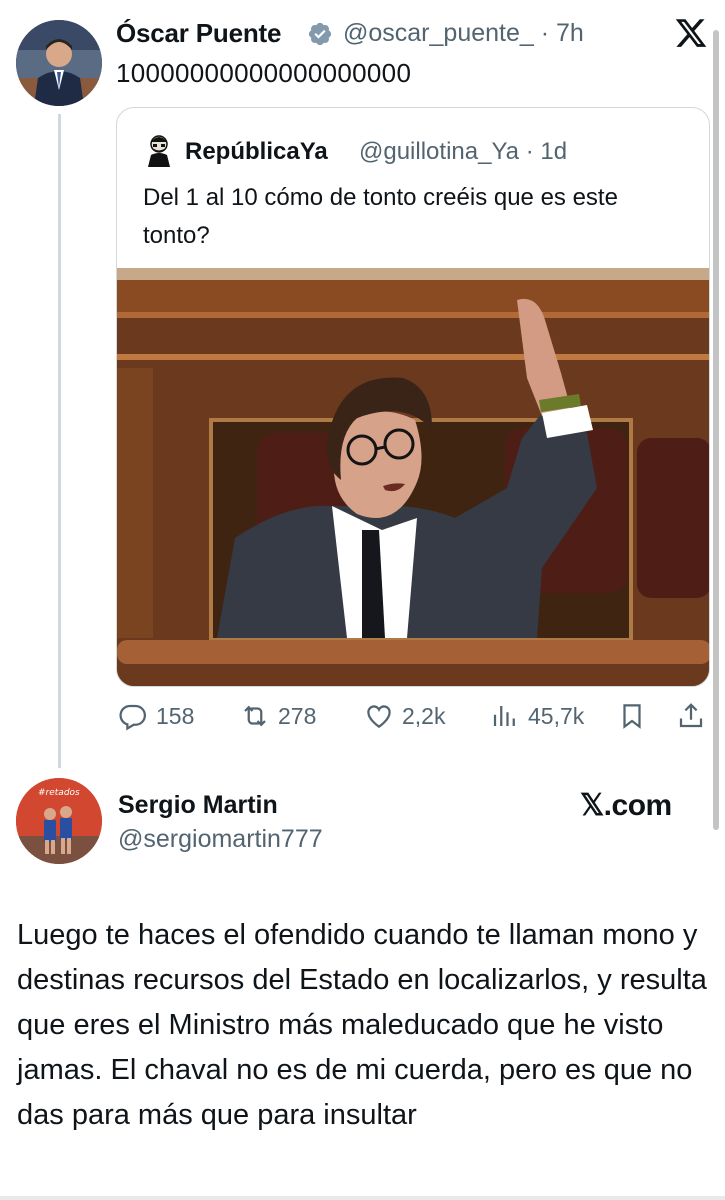 The width and height of the screenshot is (725, 1200). I want to click on author-handle: @oscar_puente_ · 7h, so click(463, 33).